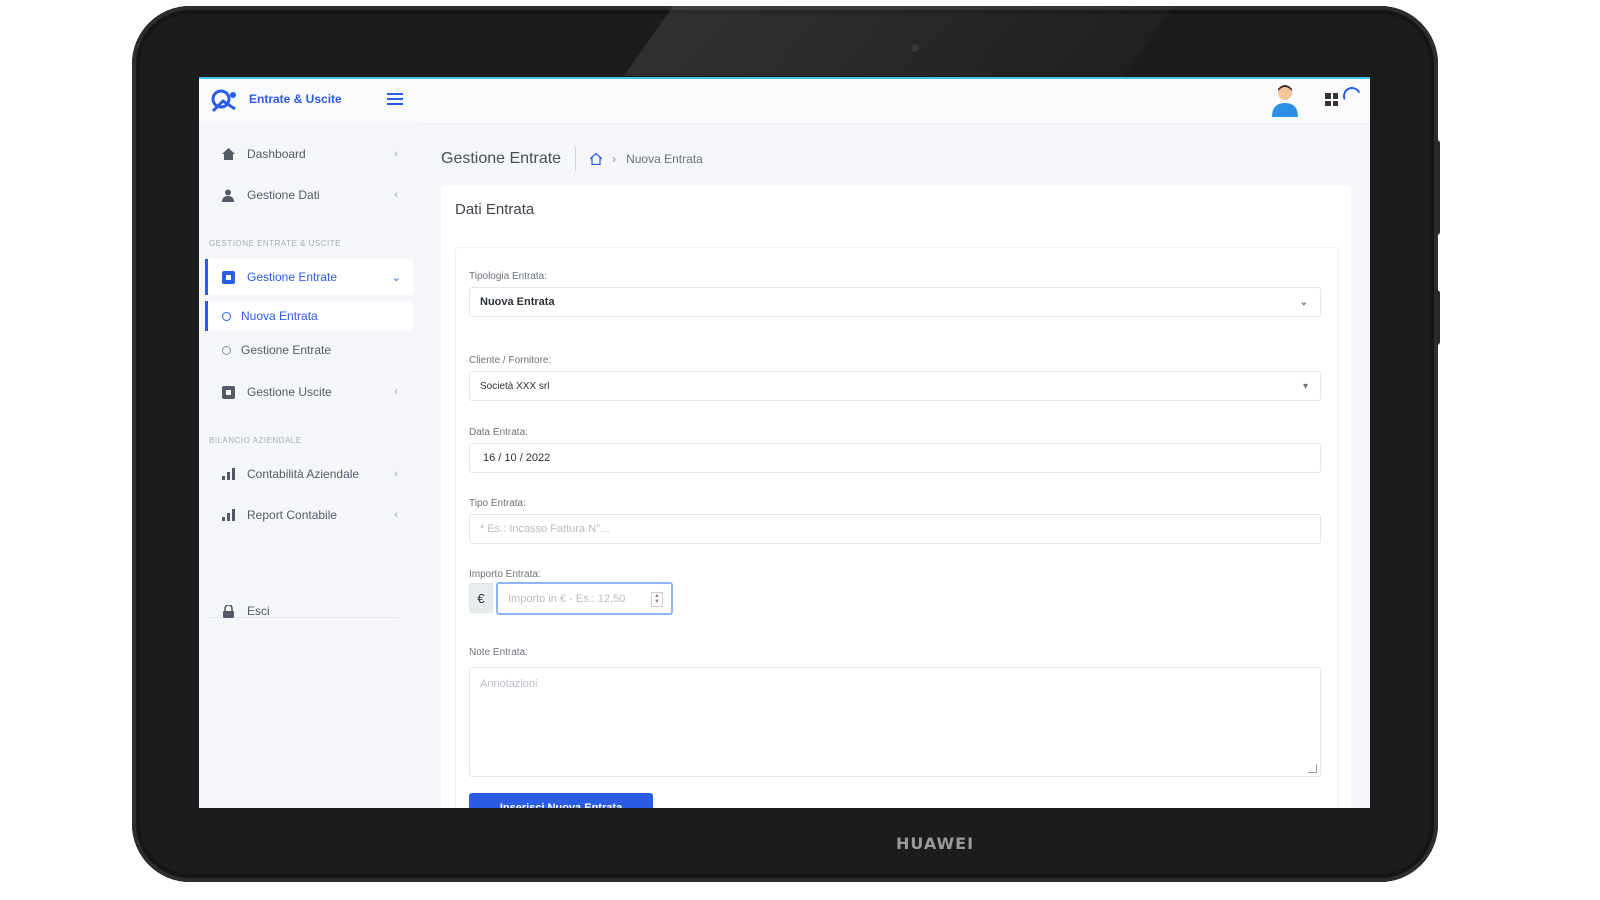  I want to click on amount-placeholder: Importo in € - Es.: 12,50, so click(567, 598).